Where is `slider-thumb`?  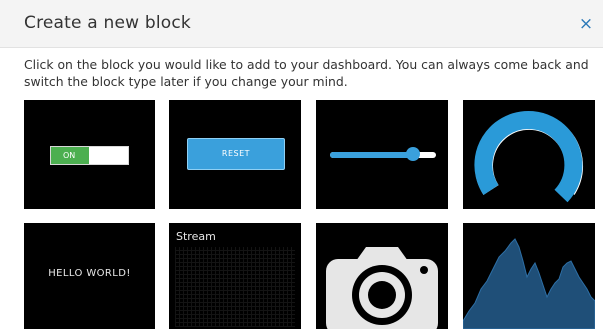
slider-thumb is located at coordinates (413, 154).